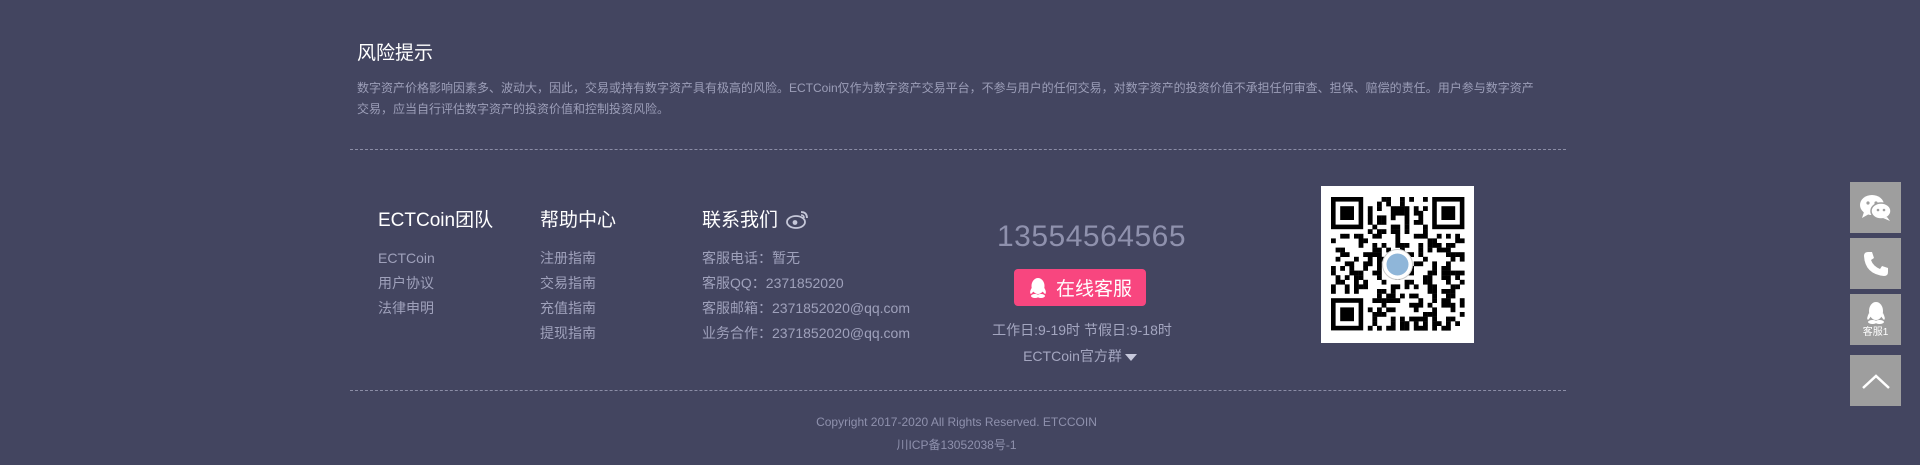  Describe the element at coordinates (578, 220) in the screenshot. I see `help-title: 帮助中心` at that location.